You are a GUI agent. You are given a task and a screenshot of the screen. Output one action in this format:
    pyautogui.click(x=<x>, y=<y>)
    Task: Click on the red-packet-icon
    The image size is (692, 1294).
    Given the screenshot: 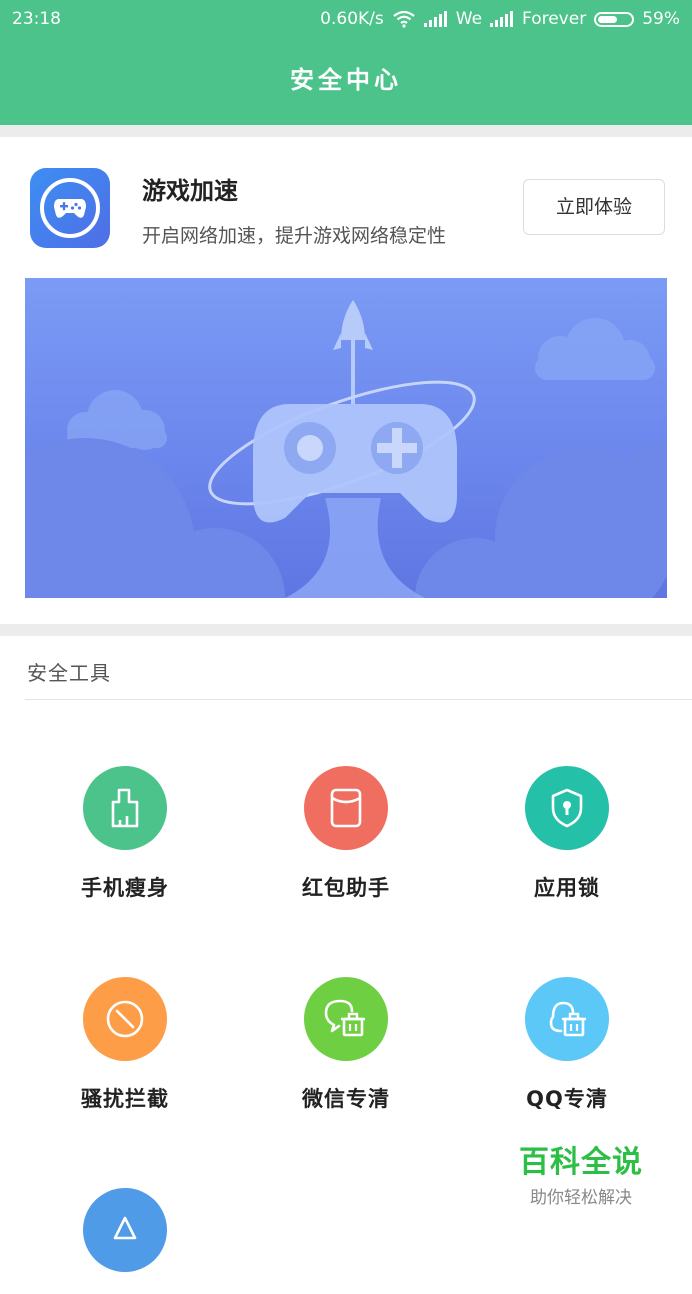 What is the action you would take?
    pyautogui.click(x=346, y=808)
    